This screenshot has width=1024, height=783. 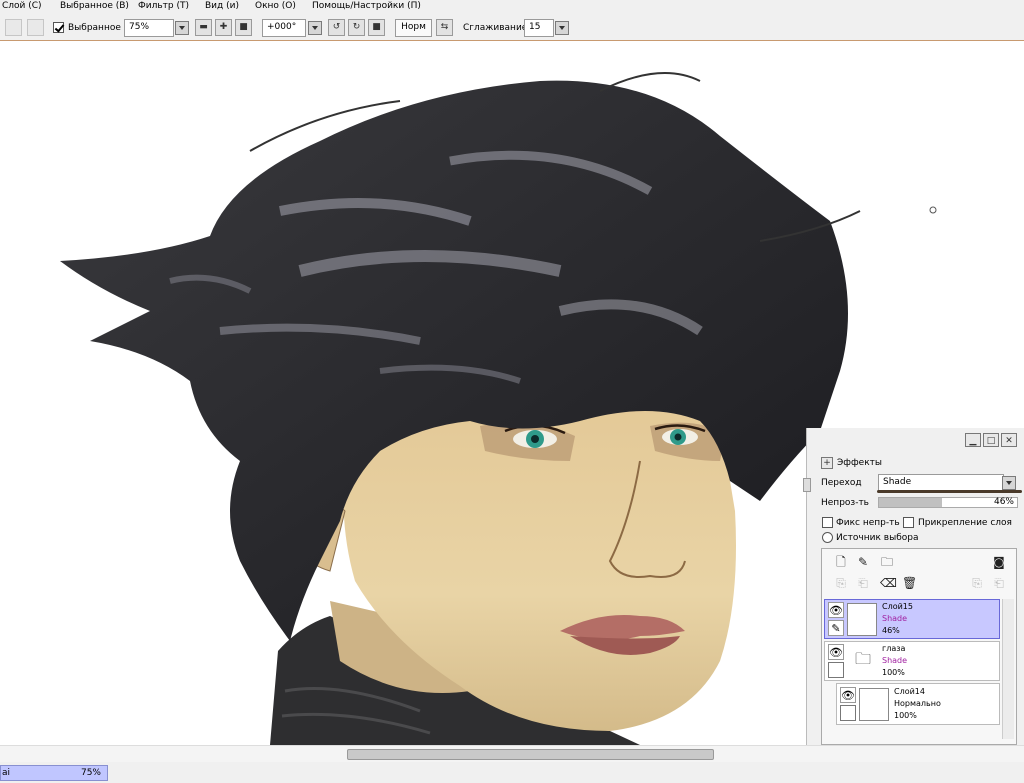 What do you see at coordinates (530, 754) in the screenshot?
I see `horizontal-scroll-thumb` at bounding box center [530, 754].